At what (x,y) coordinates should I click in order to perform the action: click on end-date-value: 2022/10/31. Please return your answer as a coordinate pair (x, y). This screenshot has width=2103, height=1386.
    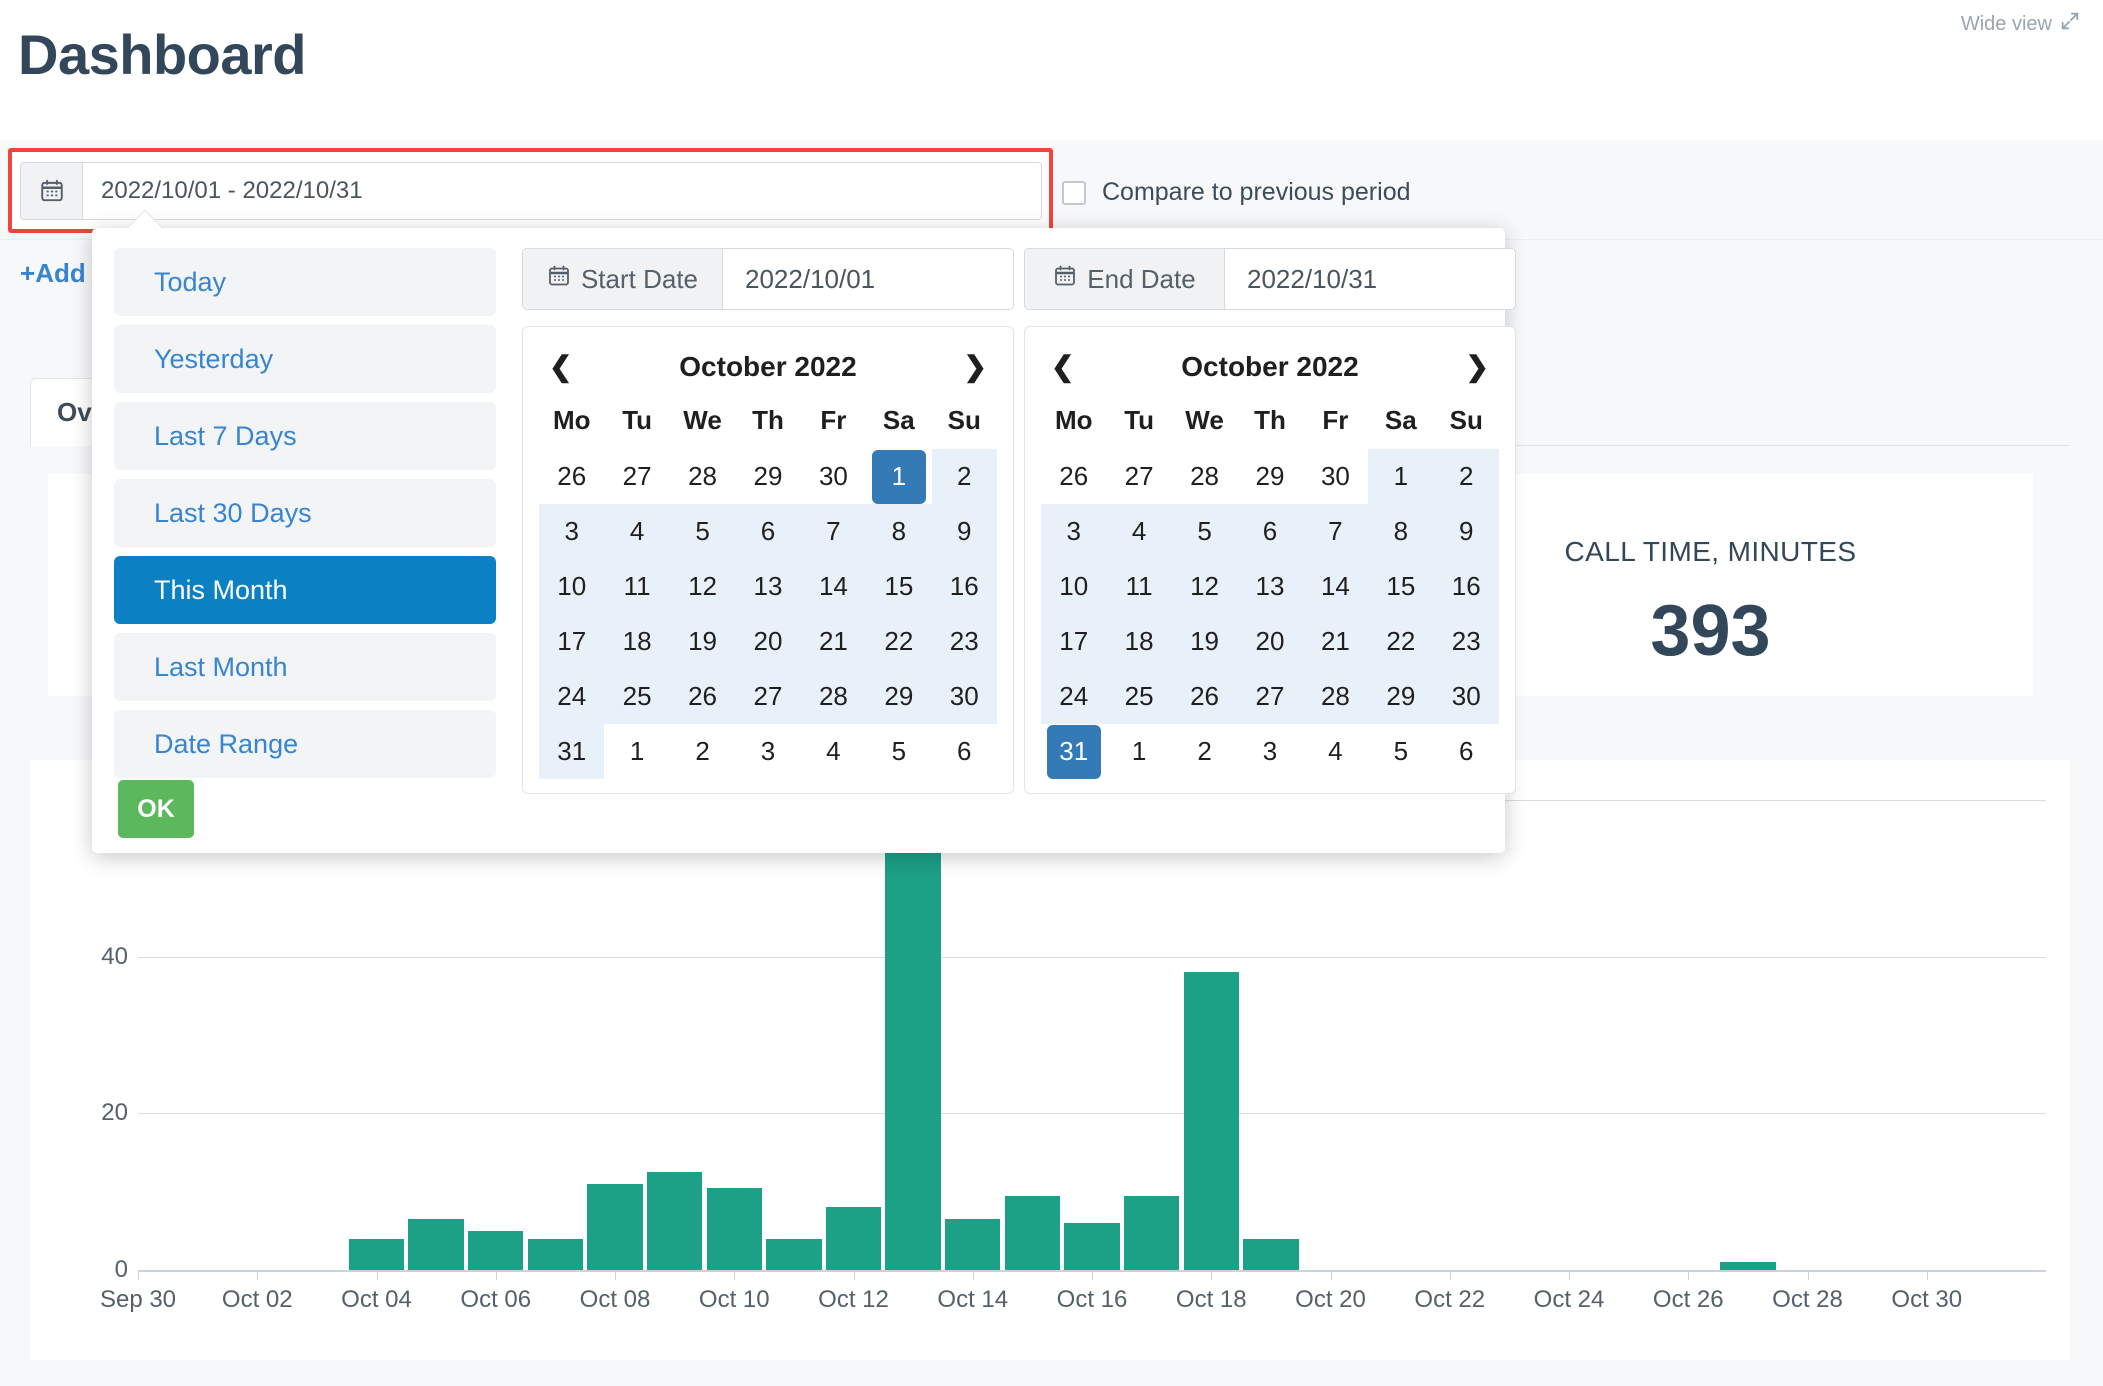
    Looking at the image, I should click on (1370, 279).